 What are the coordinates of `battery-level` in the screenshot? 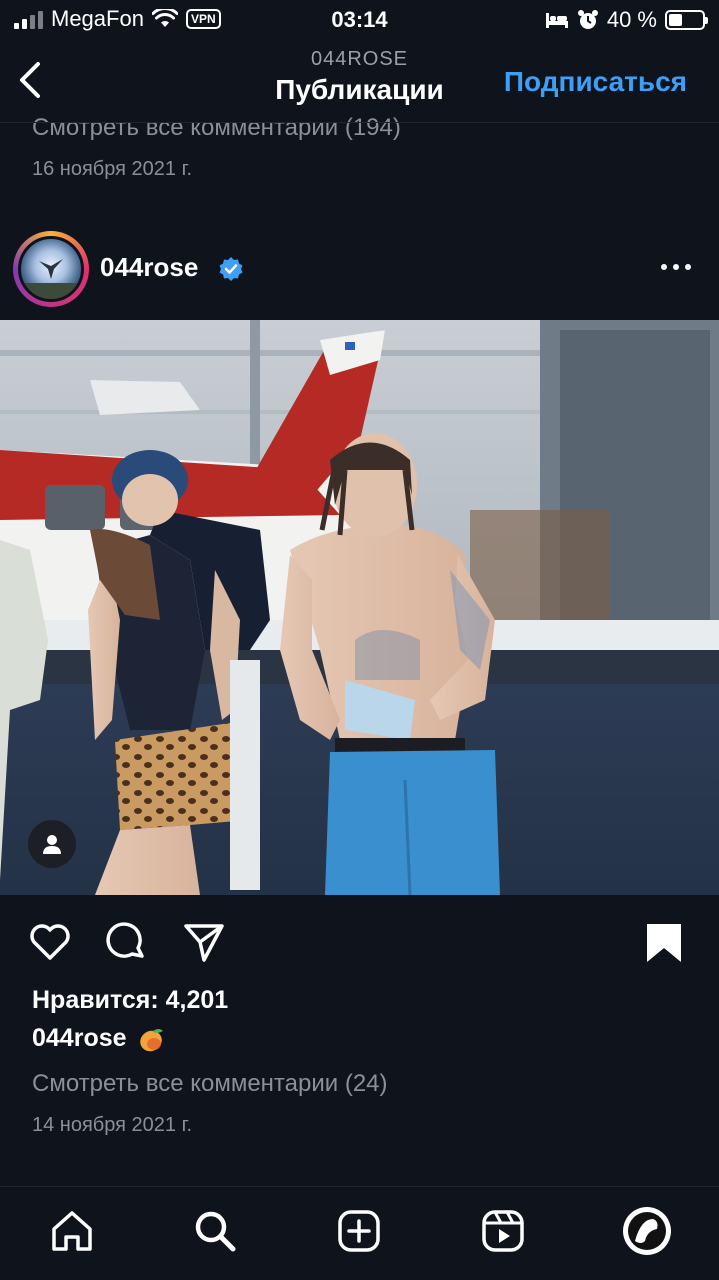 It's located at (675, 20).